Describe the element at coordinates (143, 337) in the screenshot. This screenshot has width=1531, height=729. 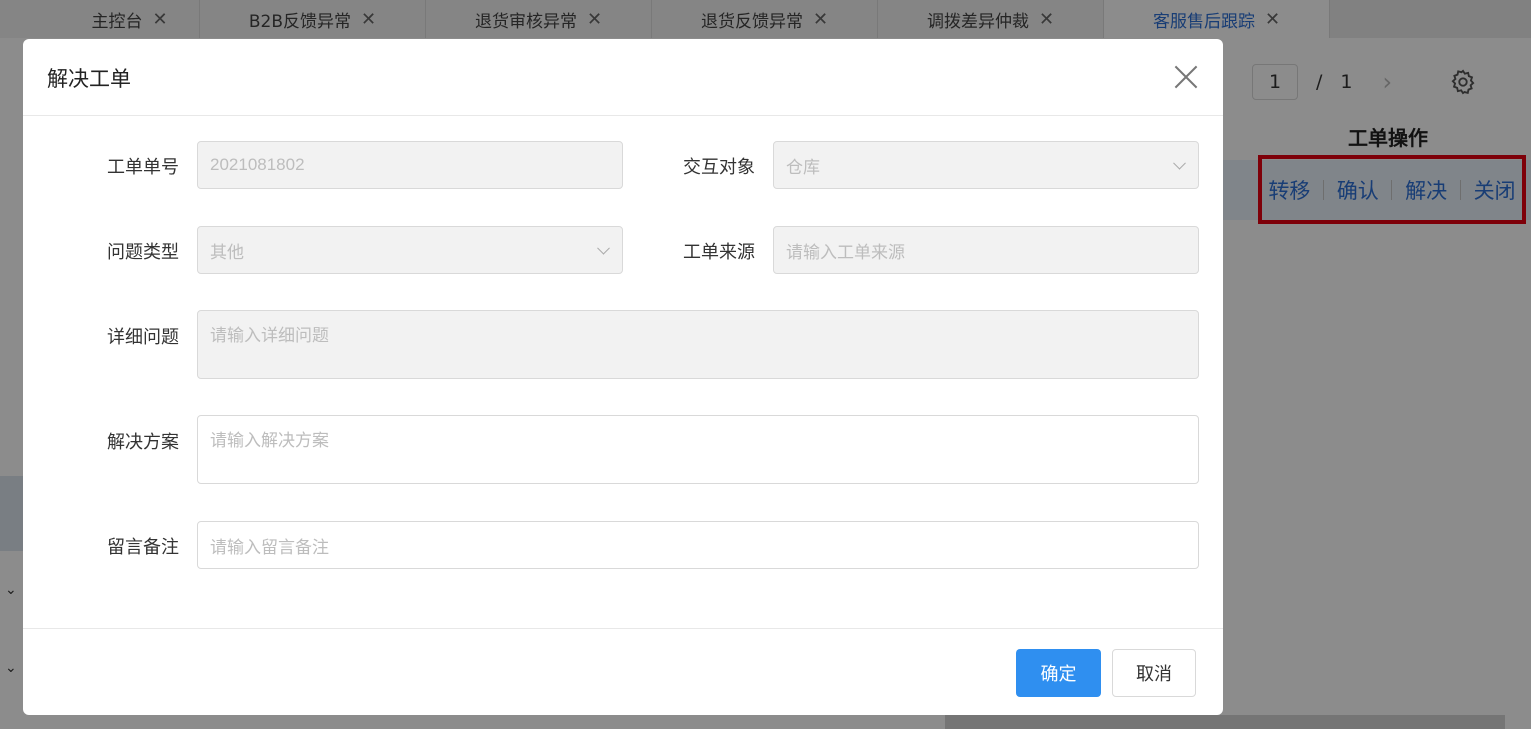
I see `detail-issue-label: 详细问题` at that location.